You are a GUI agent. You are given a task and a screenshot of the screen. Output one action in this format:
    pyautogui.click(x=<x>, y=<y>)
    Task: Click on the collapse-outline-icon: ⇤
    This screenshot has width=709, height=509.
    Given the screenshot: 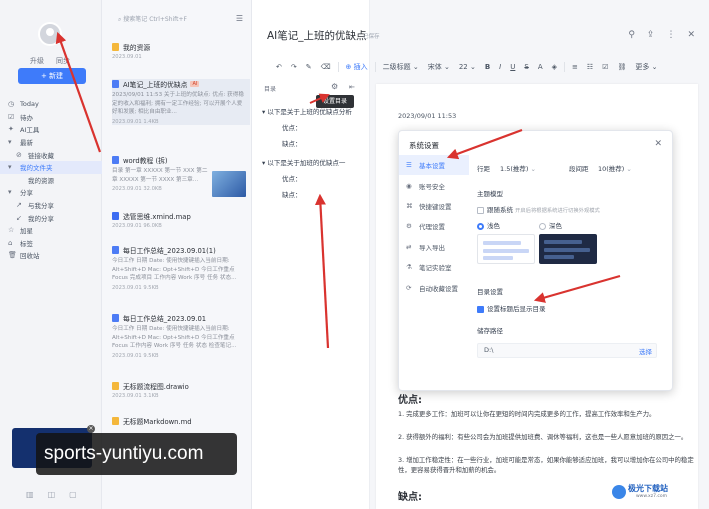 What is the action you would take?
    pyautogui.click(x=352, y=87)
    